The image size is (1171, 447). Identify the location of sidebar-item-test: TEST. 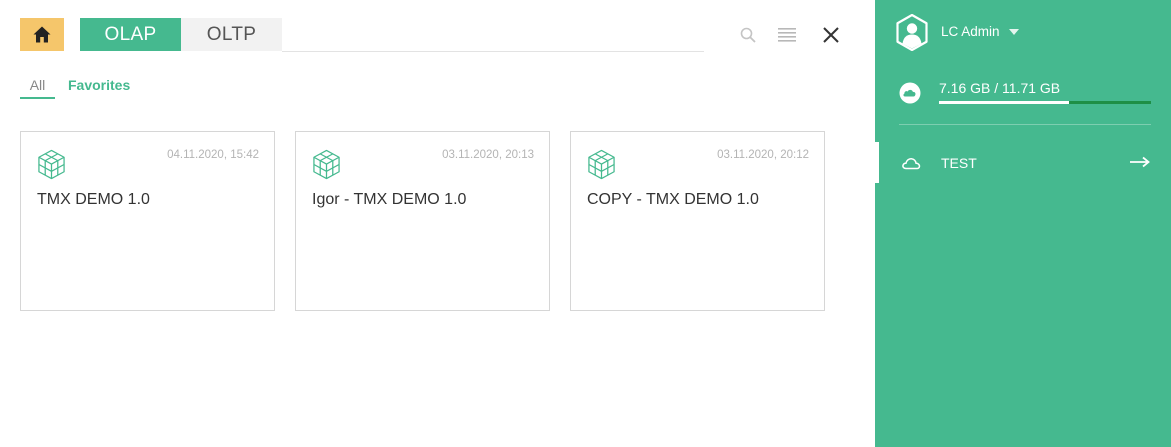
(1023, 162).